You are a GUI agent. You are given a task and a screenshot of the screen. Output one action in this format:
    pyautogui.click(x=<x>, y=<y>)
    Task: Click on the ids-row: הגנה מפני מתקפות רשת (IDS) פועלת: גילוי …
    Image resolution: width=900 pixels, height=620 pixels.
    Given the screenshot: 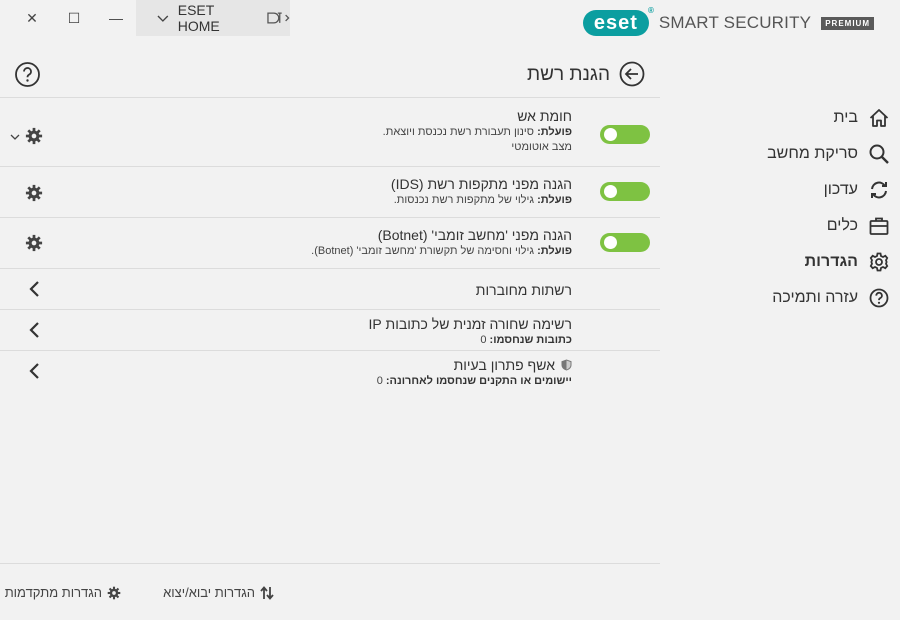 What is the action you would take?
    pyautogui.click(x=330, y=192)
    